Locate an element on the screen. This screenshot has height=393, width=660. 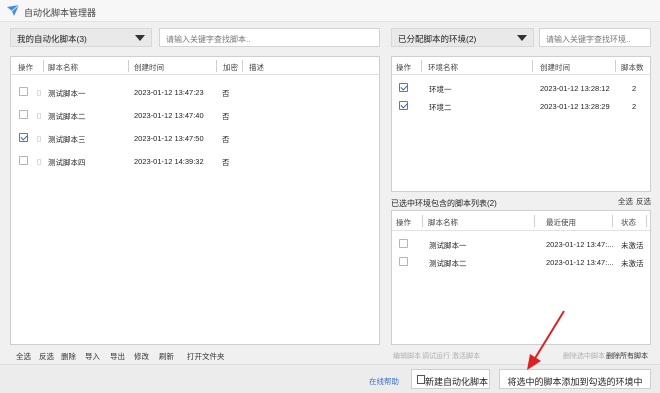
edit-script-link: 编辑脚本 is located at coordinates (407, 356).